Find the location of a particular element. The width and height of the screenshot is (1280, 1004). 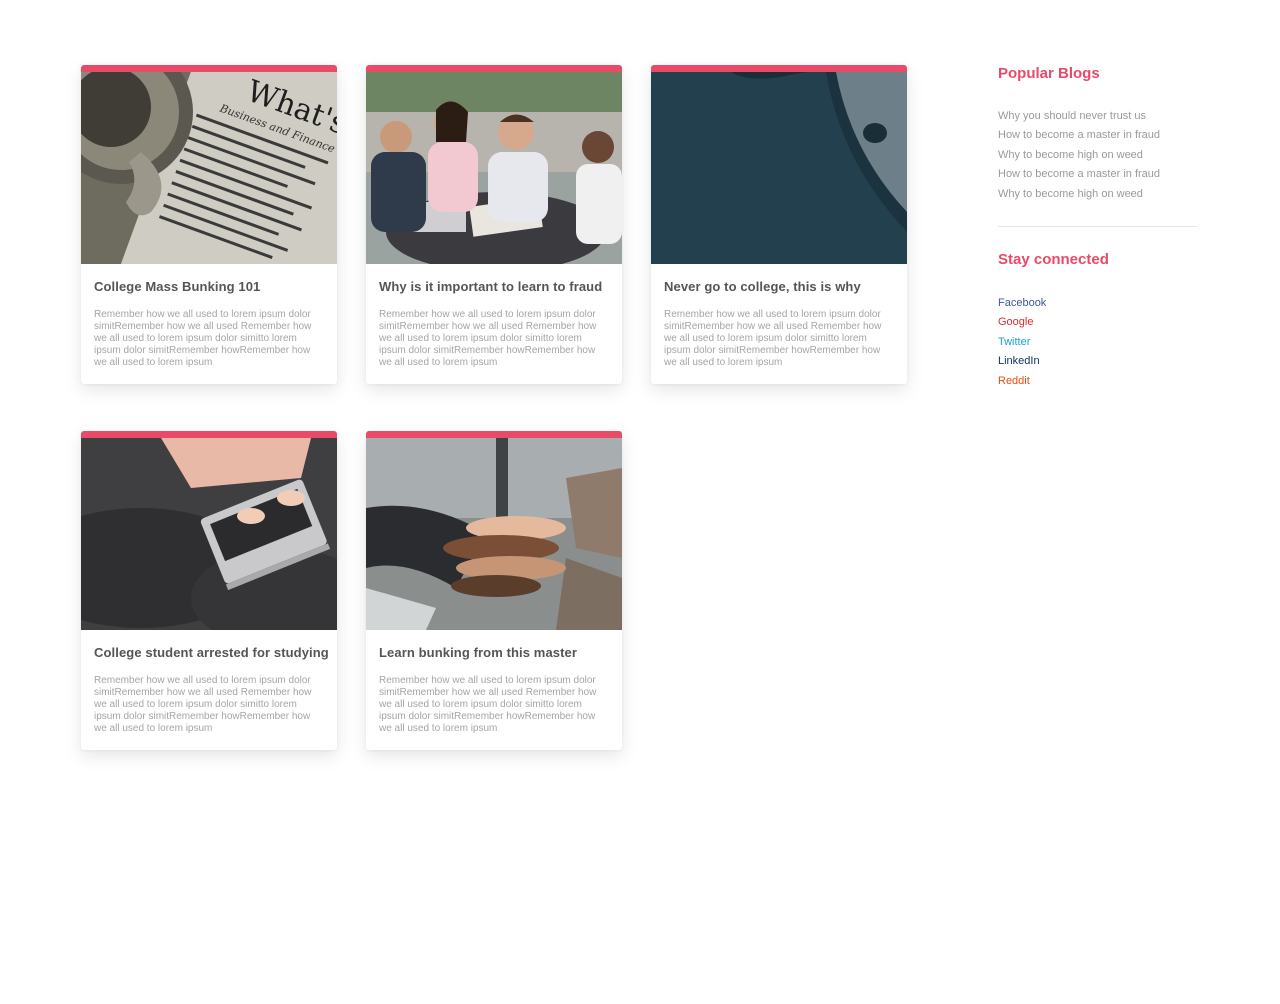

twitter-link: Twitter is located at coordinates (1098, 342).